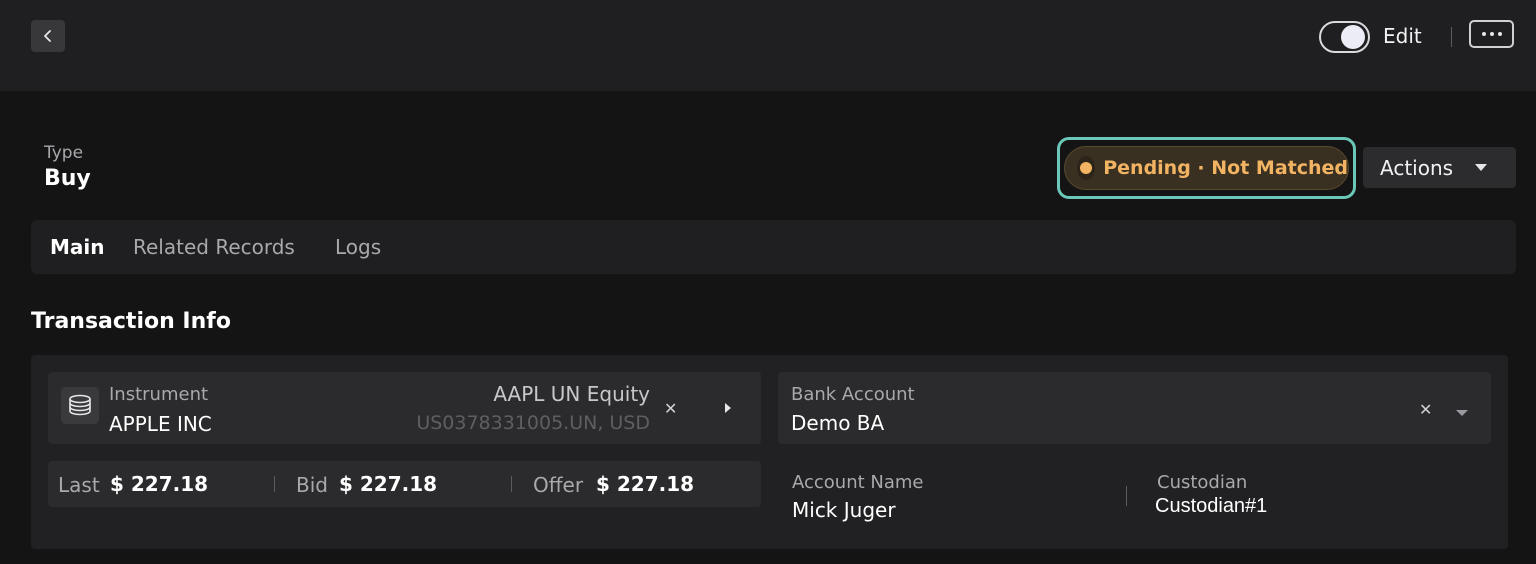  I want to click on tab-main: Main, so click(77, 247).